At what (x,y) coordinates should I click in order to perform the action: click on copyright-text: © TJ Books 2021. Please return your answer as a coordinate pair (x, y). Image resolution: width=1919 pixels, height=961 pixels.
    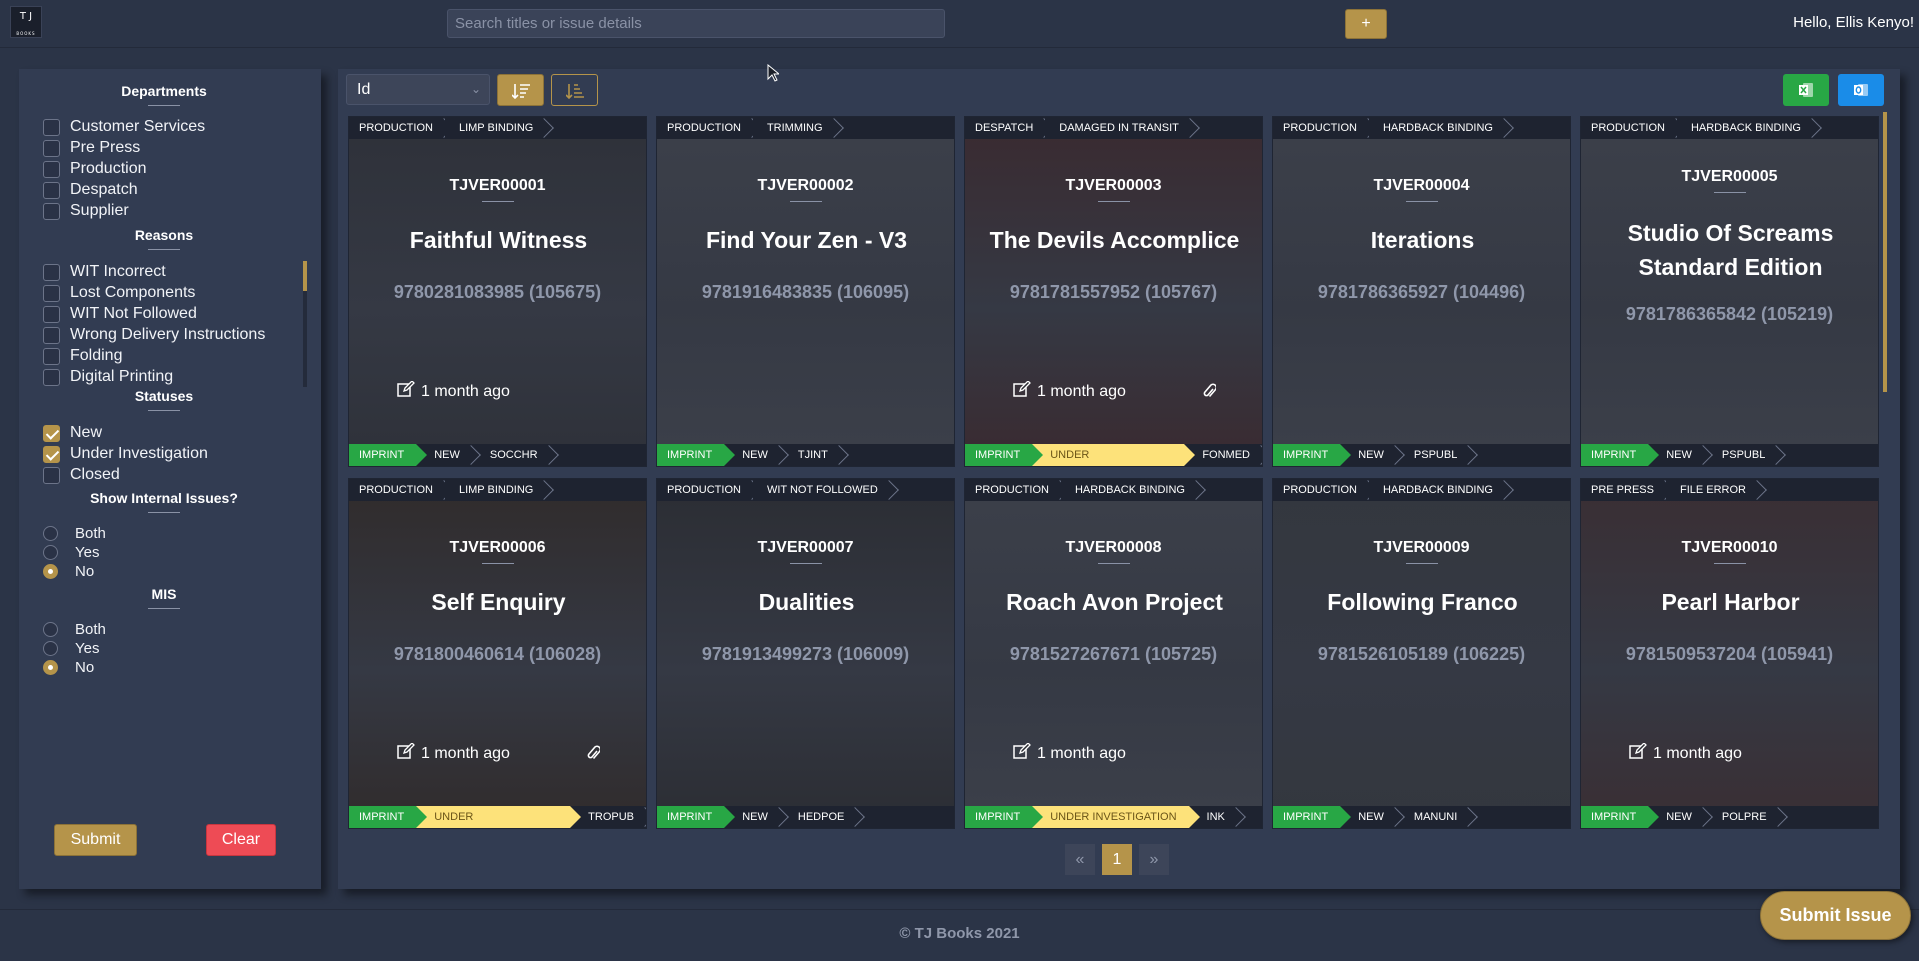
    Looking at the image, I should click on (959, 933).